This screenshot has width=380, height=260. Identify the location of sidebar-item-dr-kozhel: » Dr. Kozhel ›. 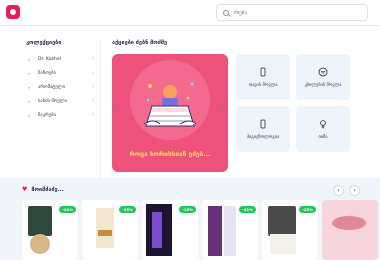
(61, 59).